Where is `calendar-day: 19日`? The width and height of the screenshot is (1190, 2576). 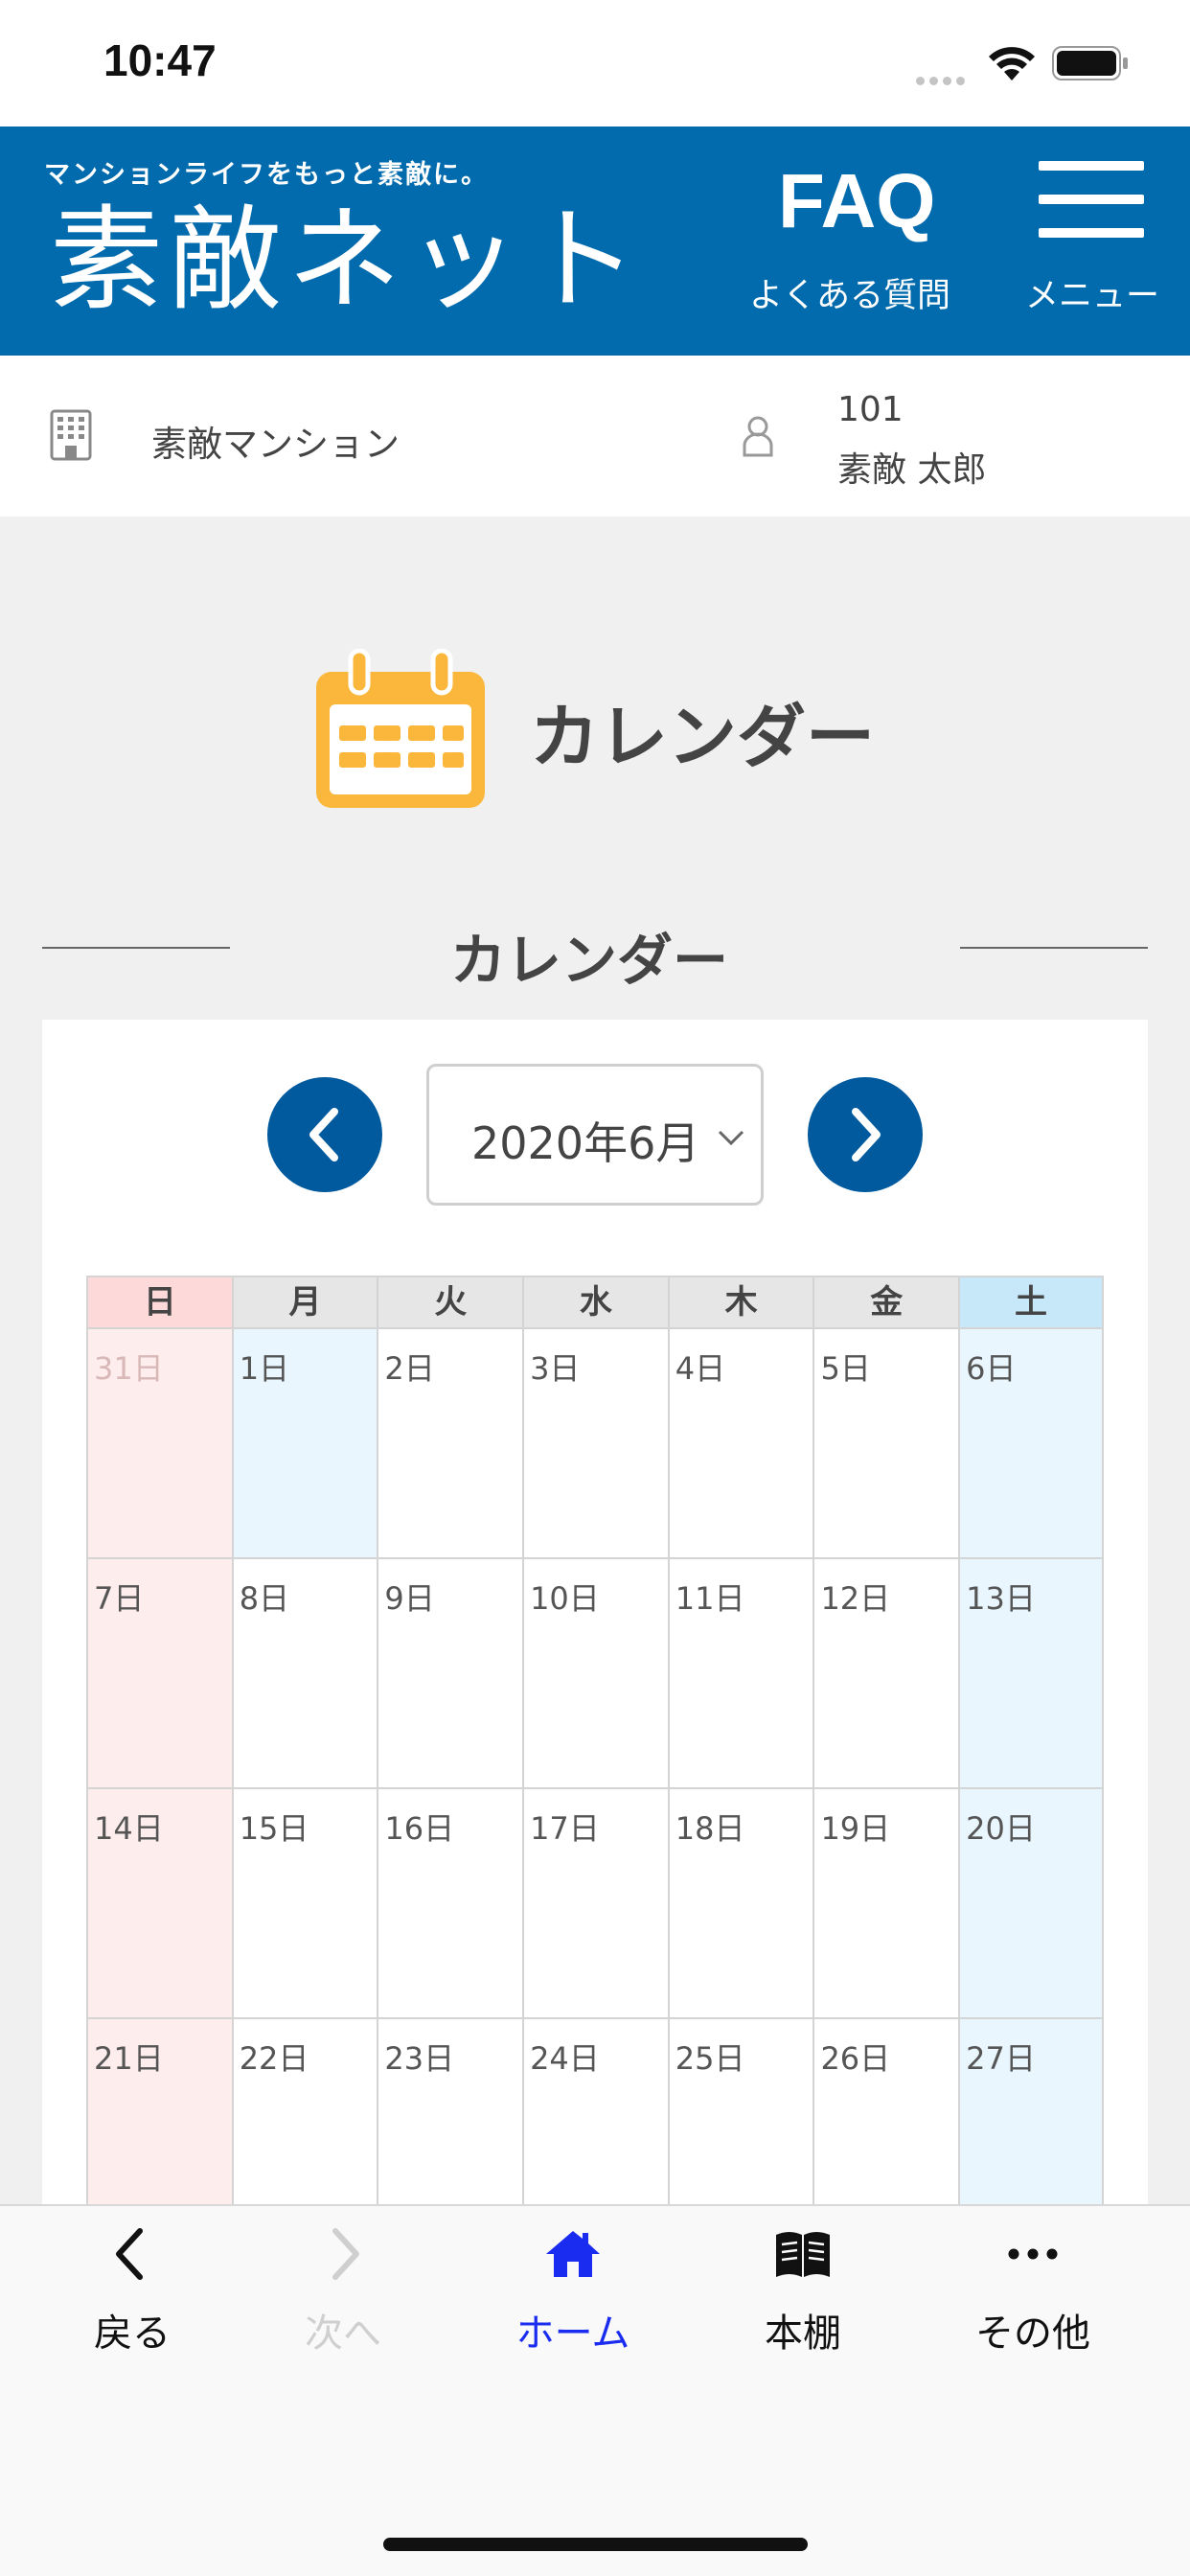
calendar-day: 19日 is located at coordinates (886, 1904).